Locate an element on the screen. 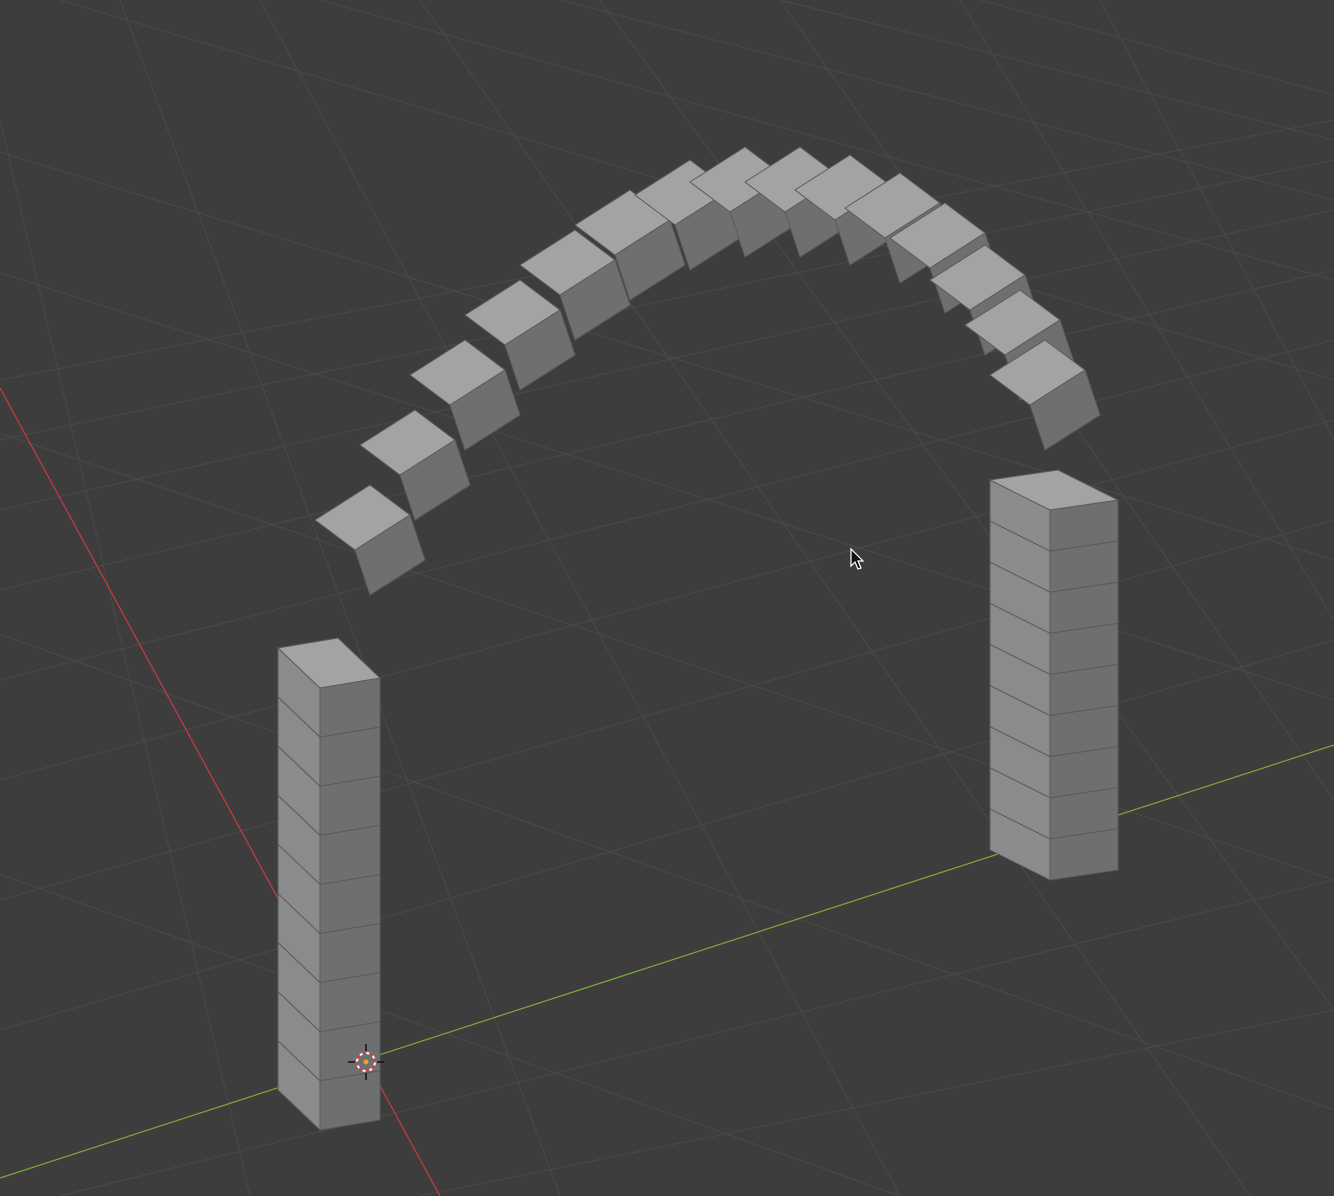 The width and height of the screenshot is (1334, 1196). left-pillar is located at coordinates (329, 884).